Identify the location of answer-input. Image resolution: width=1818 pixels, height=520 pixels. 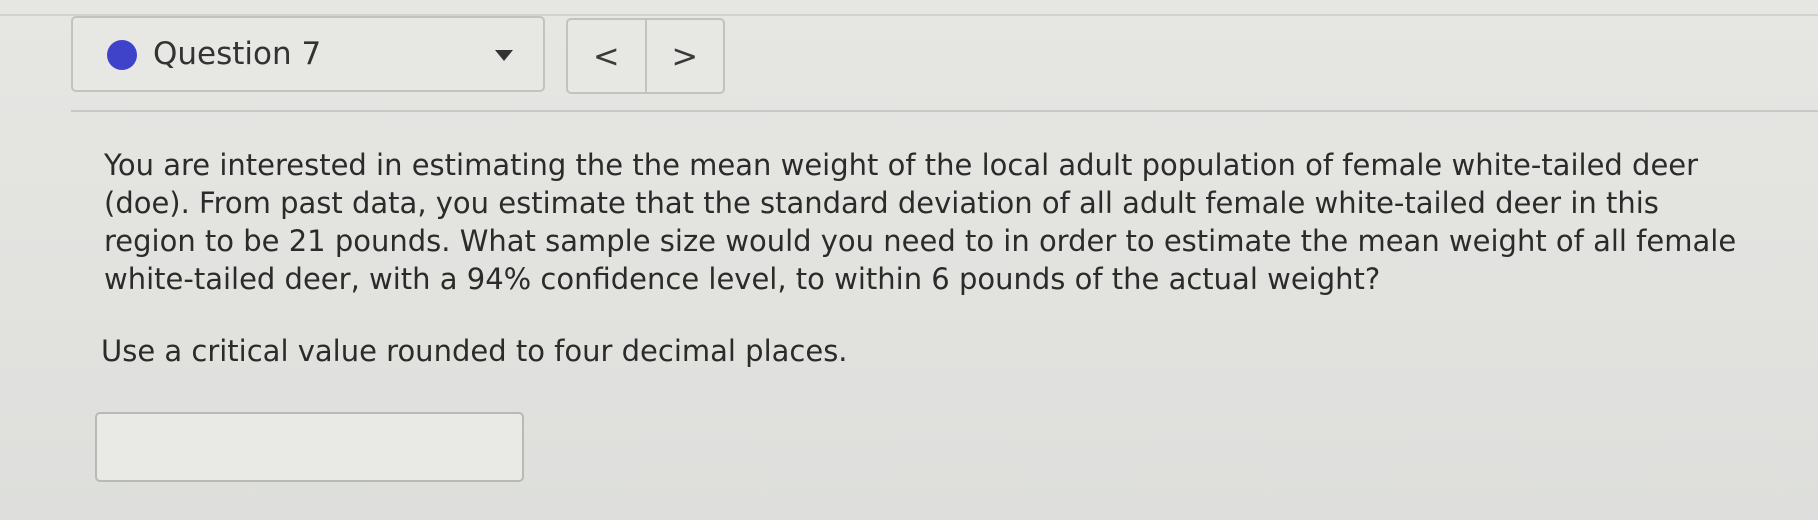
(309, 447).